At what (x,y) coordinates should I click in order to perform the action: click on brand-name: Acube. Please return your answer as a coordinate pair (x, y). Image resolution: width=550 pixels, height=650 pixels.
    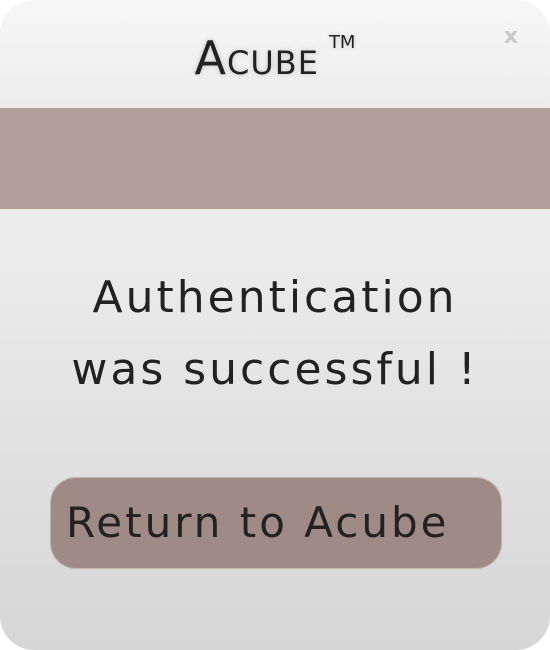
    Looking at the image, I should click on (256, 58).